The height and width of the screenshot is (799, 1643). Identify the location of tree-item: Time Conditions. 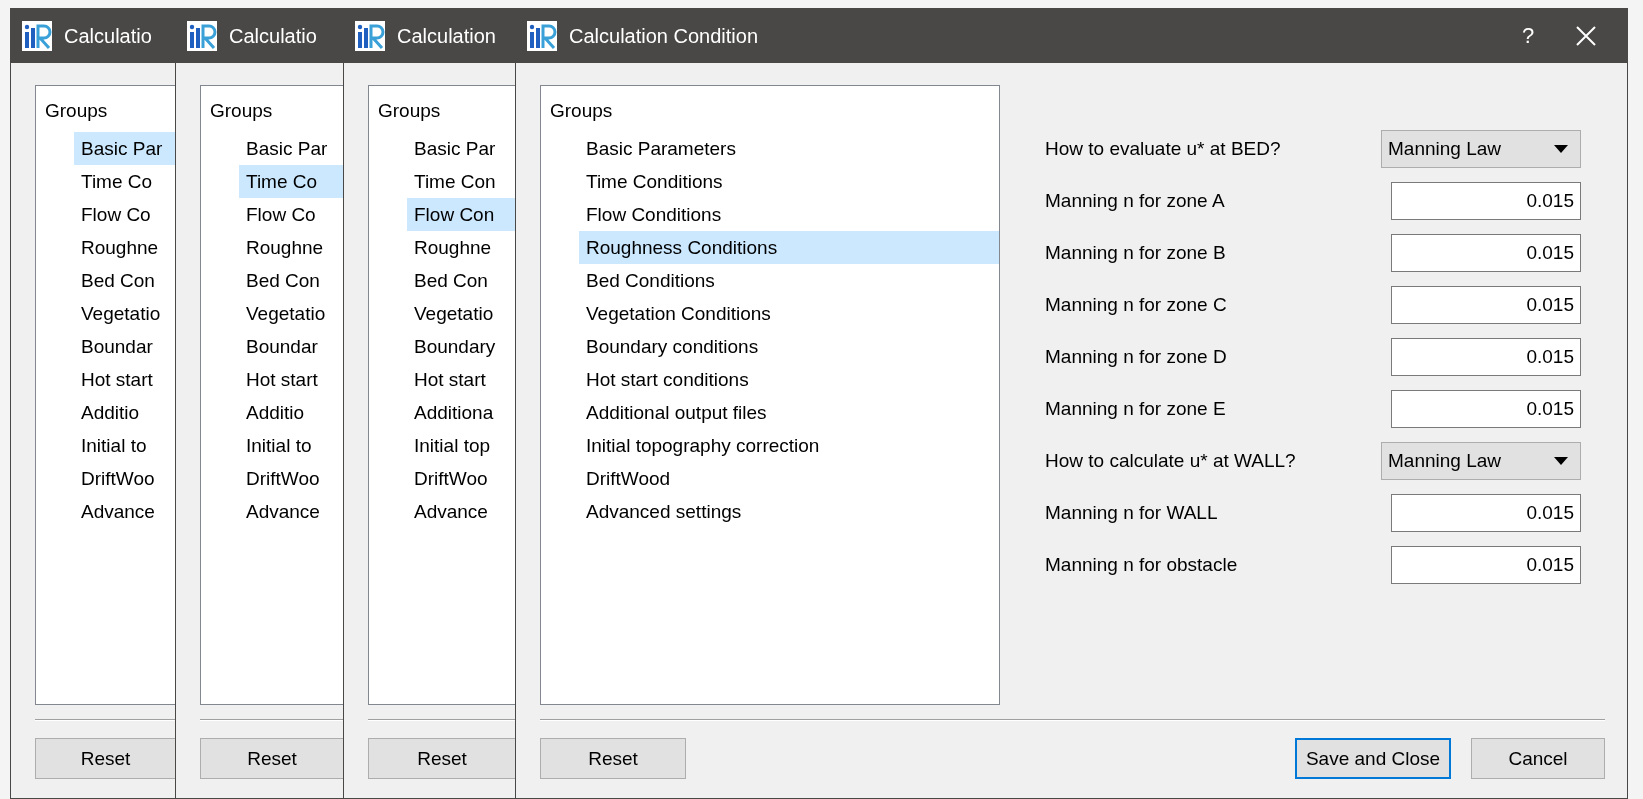
(789, 181).